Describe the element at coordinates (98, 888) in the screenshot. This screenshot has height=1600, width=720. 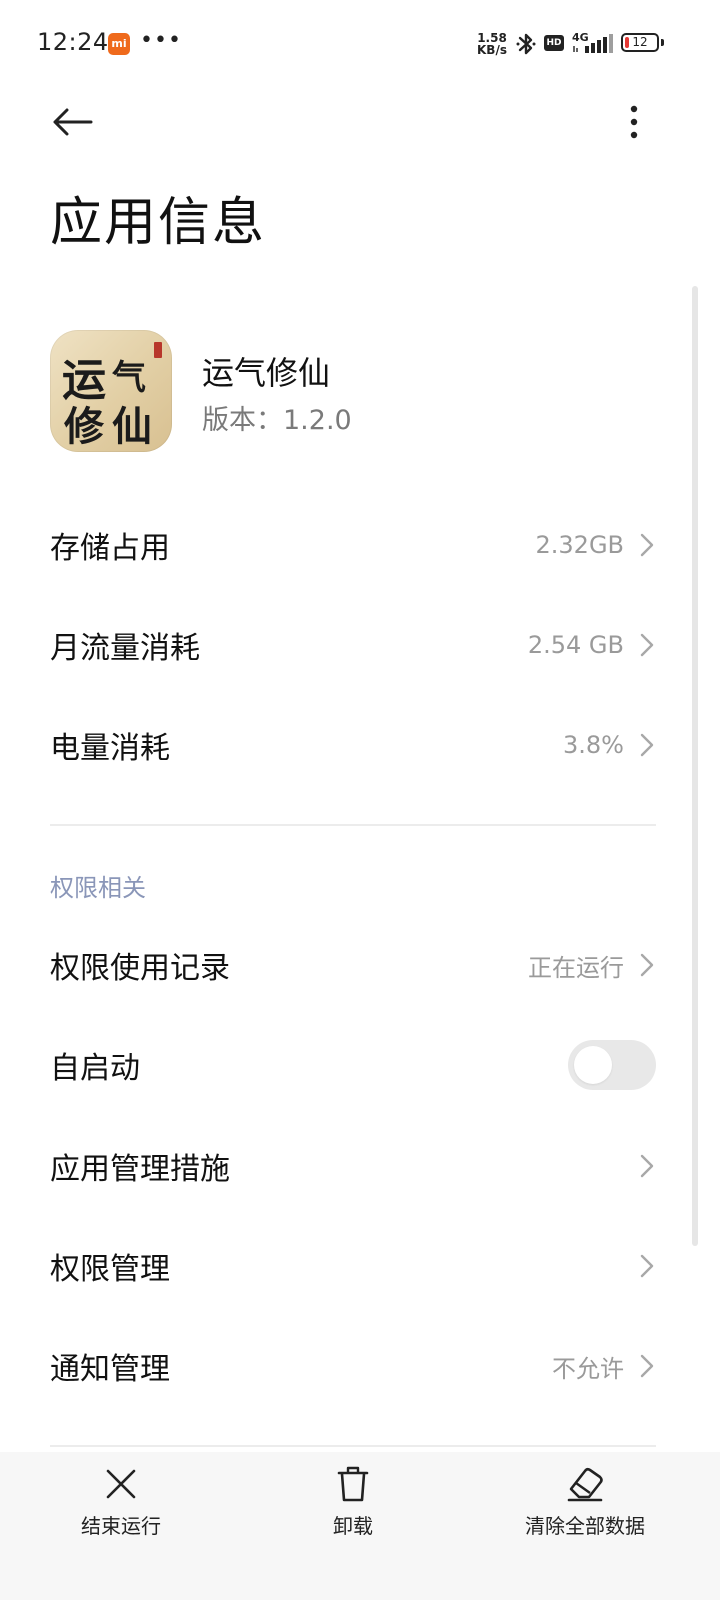
I see `section-title-permissions: 权限相关` at that location.